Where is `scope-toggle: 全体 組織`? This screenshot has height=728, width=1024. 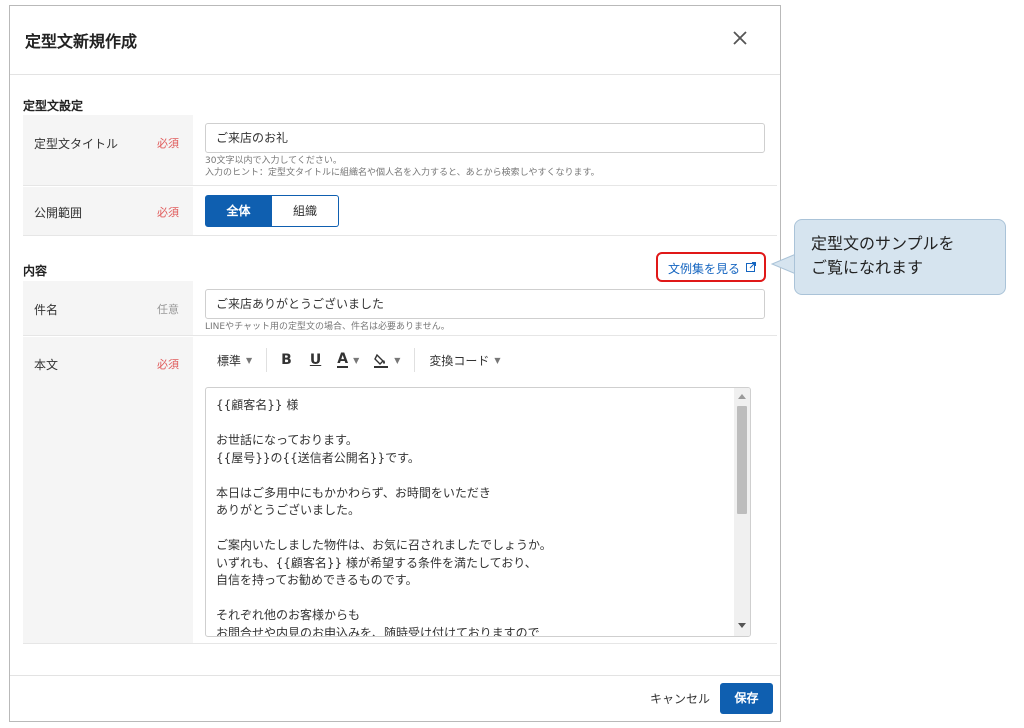
scope-toggle: 全体 組織 is located at coordinates (272, 211).